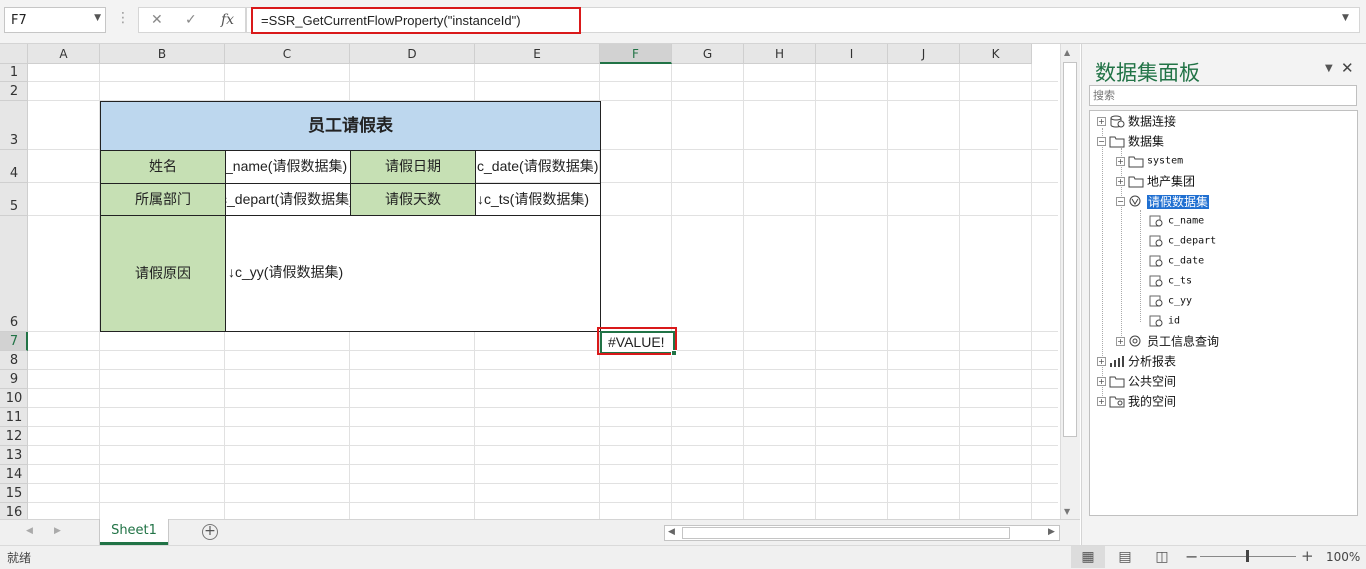 Image resolution: width=1366 pixels, height=569 pixels. Describe the element at coordinates (14, 379) in the screenshot. I see `row-header-9: 9` at that location.